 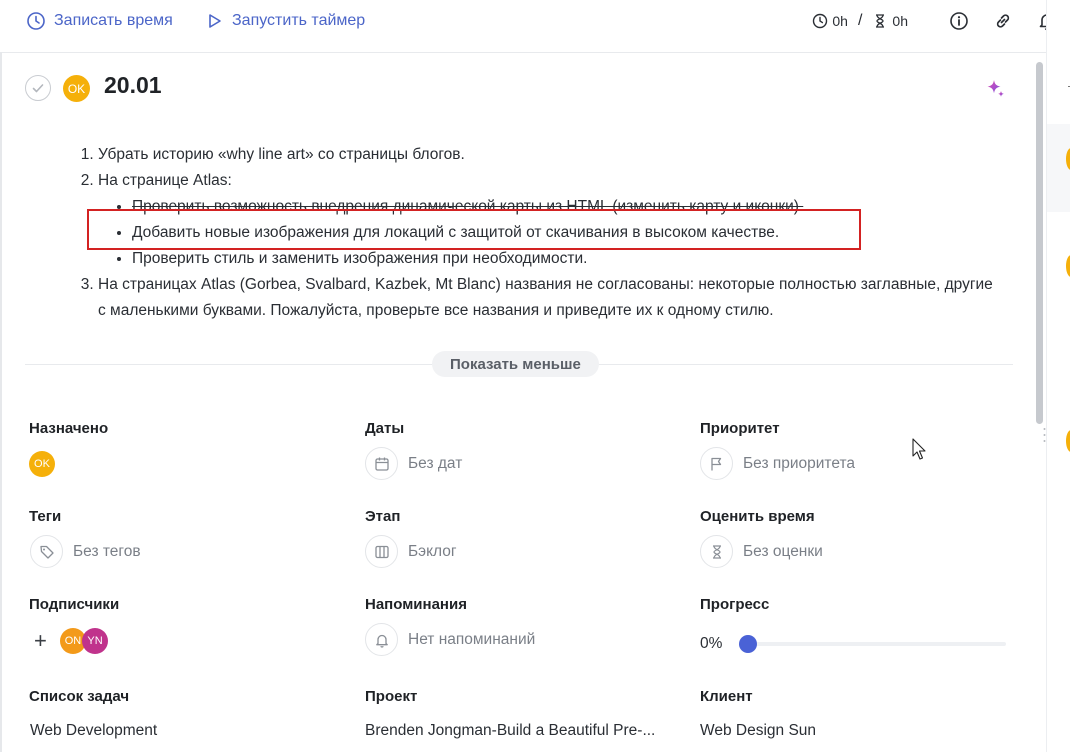 What do you see at coordinates (215, 21) in the screenshot?
I see `play-icon` at bounding box center [215, 21].